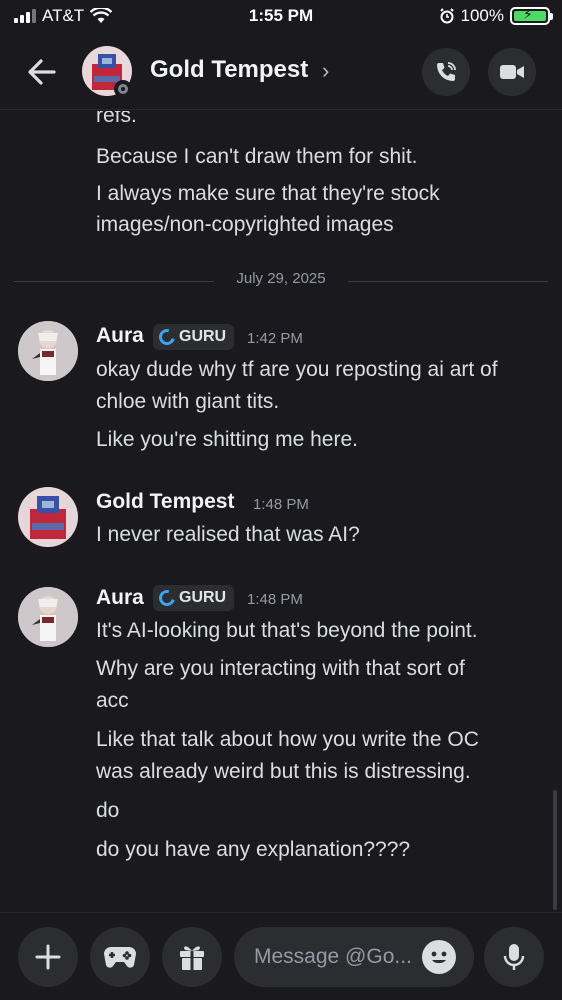  I want to click on message-line: do, so click(108, 810).